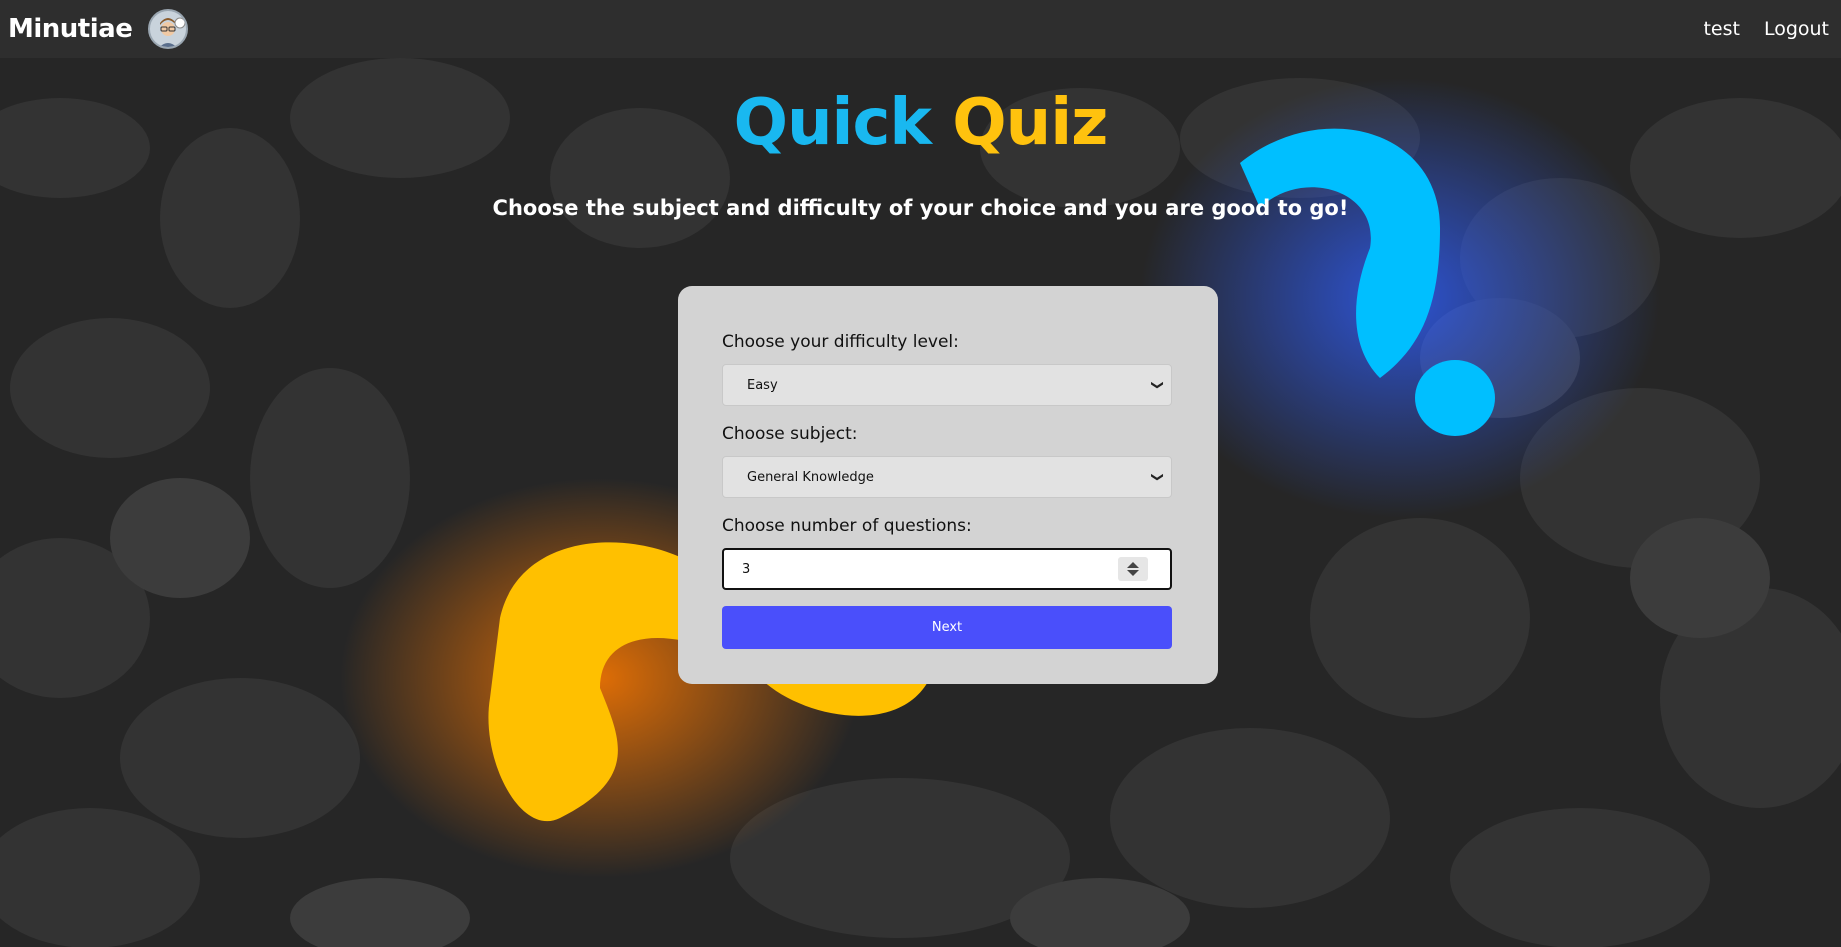 This screenshot has height=947, width=1841. What do you see at coordinates (1133, 565) in the screenshot?
I see `increment-arrow-icon` at bounding box center [1133, 565].